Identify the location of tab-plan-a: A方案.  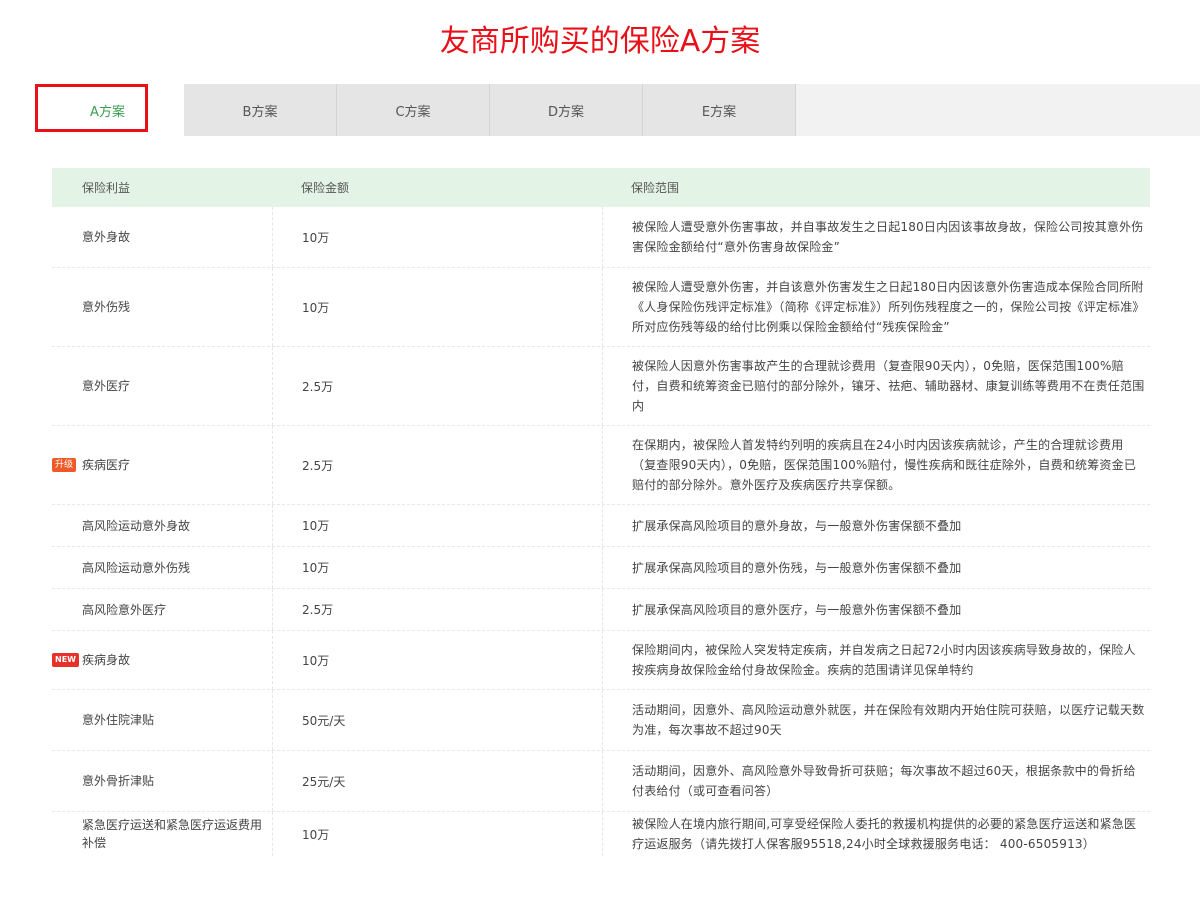
(107, 110).